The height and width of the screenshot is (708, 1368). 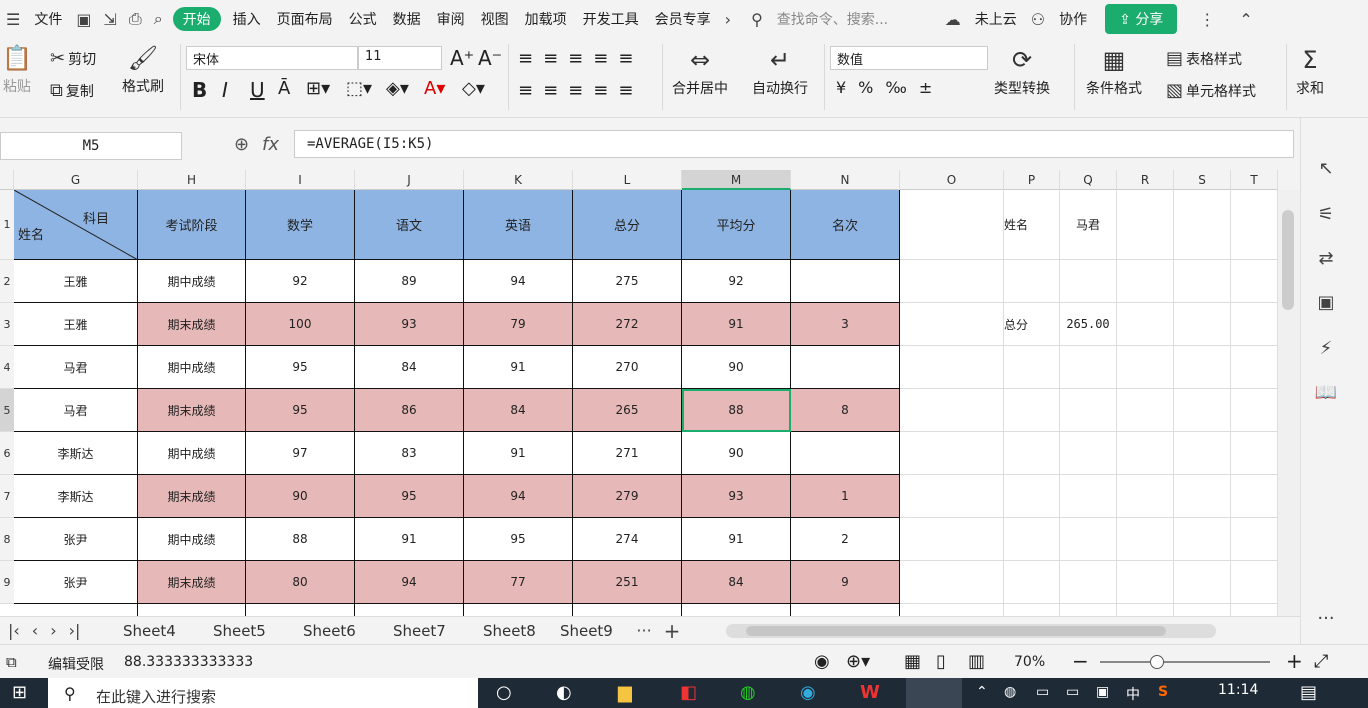 I want to click on collab-button: 协作, so click(x=1073, y=19).